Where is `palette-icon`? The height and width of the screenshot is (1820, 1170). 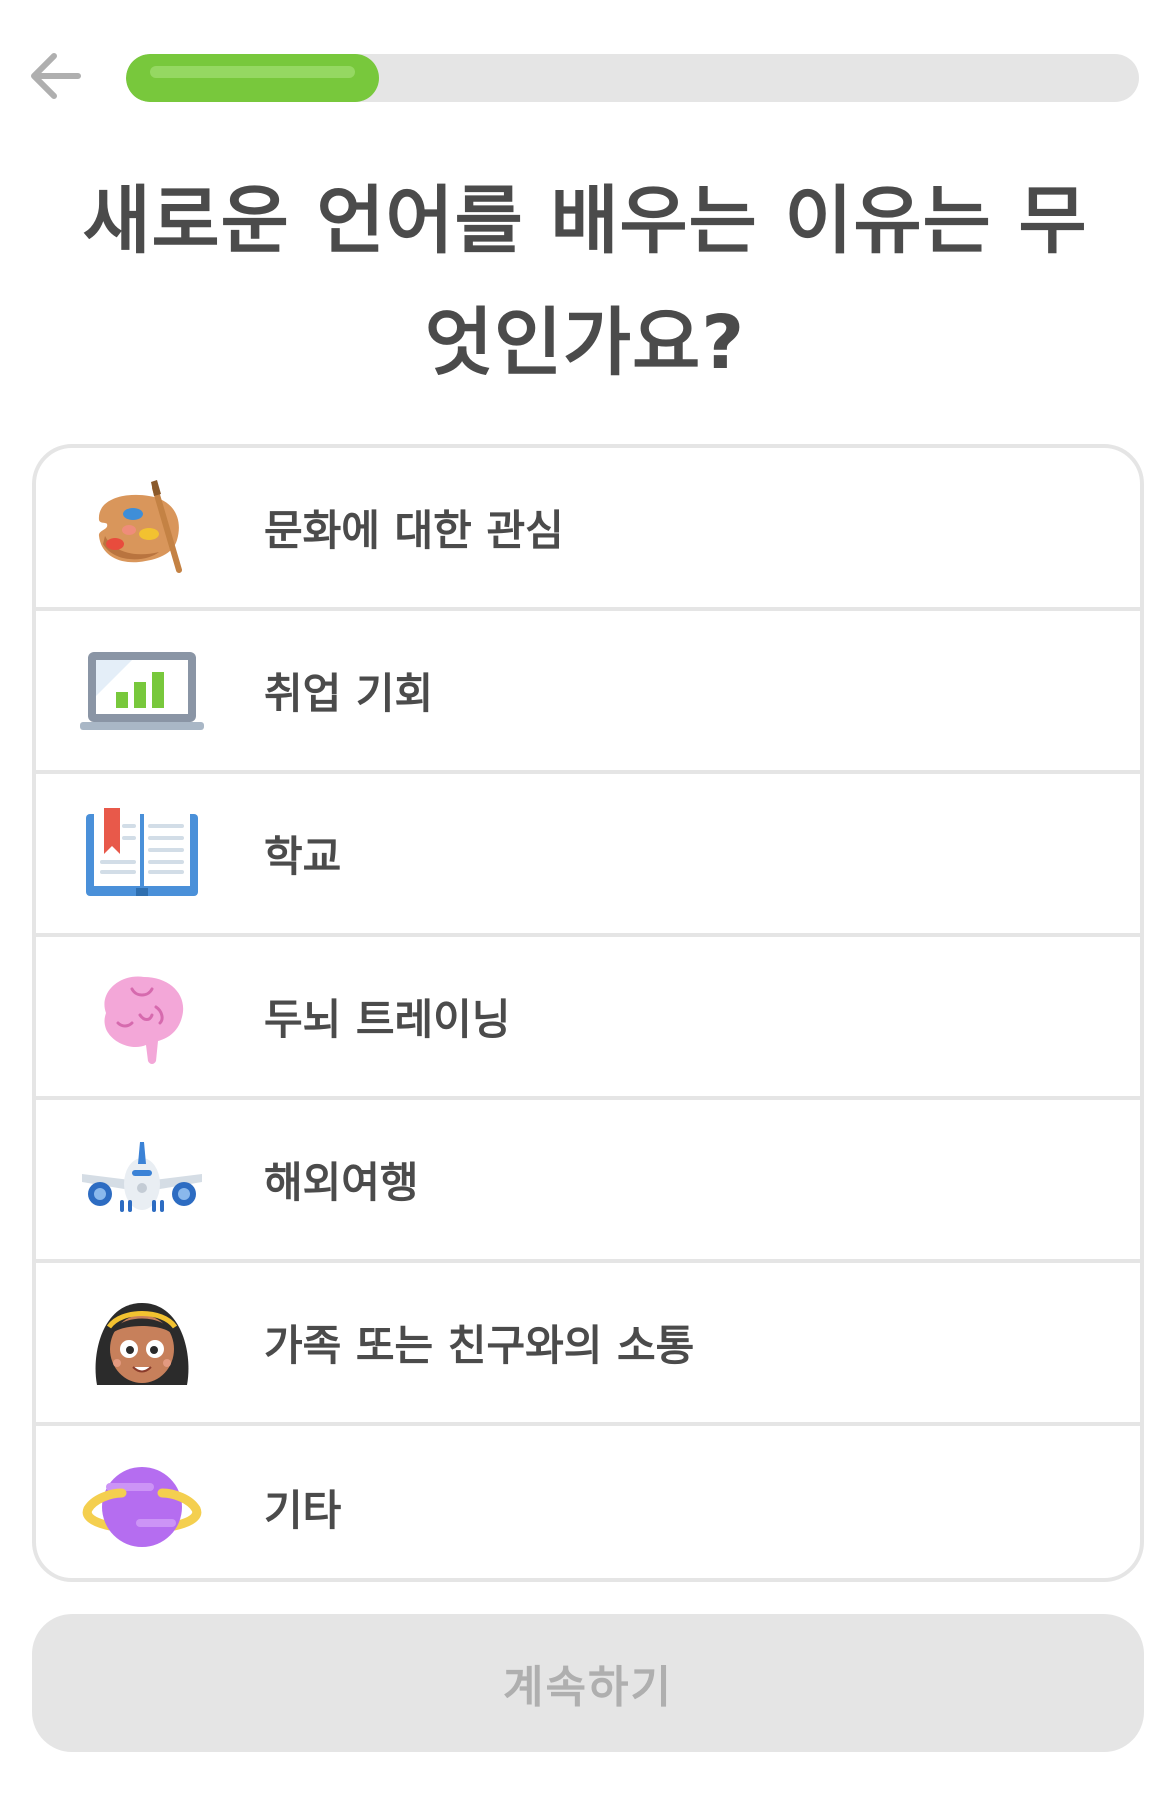
palette-icon is located at coordinates (142, 528).